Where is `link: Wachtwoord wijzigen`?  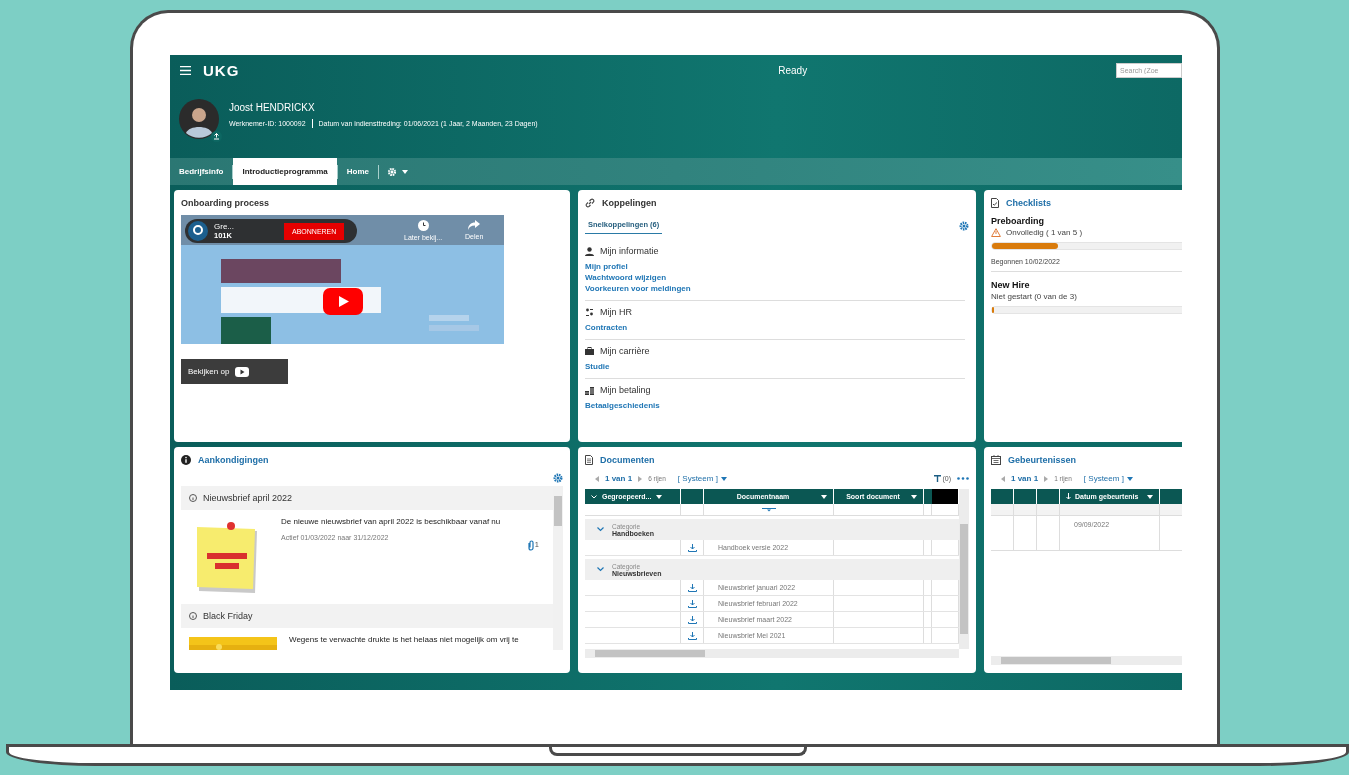 link: Wachtwoord wijzigen is located at coordinates (626, 277).